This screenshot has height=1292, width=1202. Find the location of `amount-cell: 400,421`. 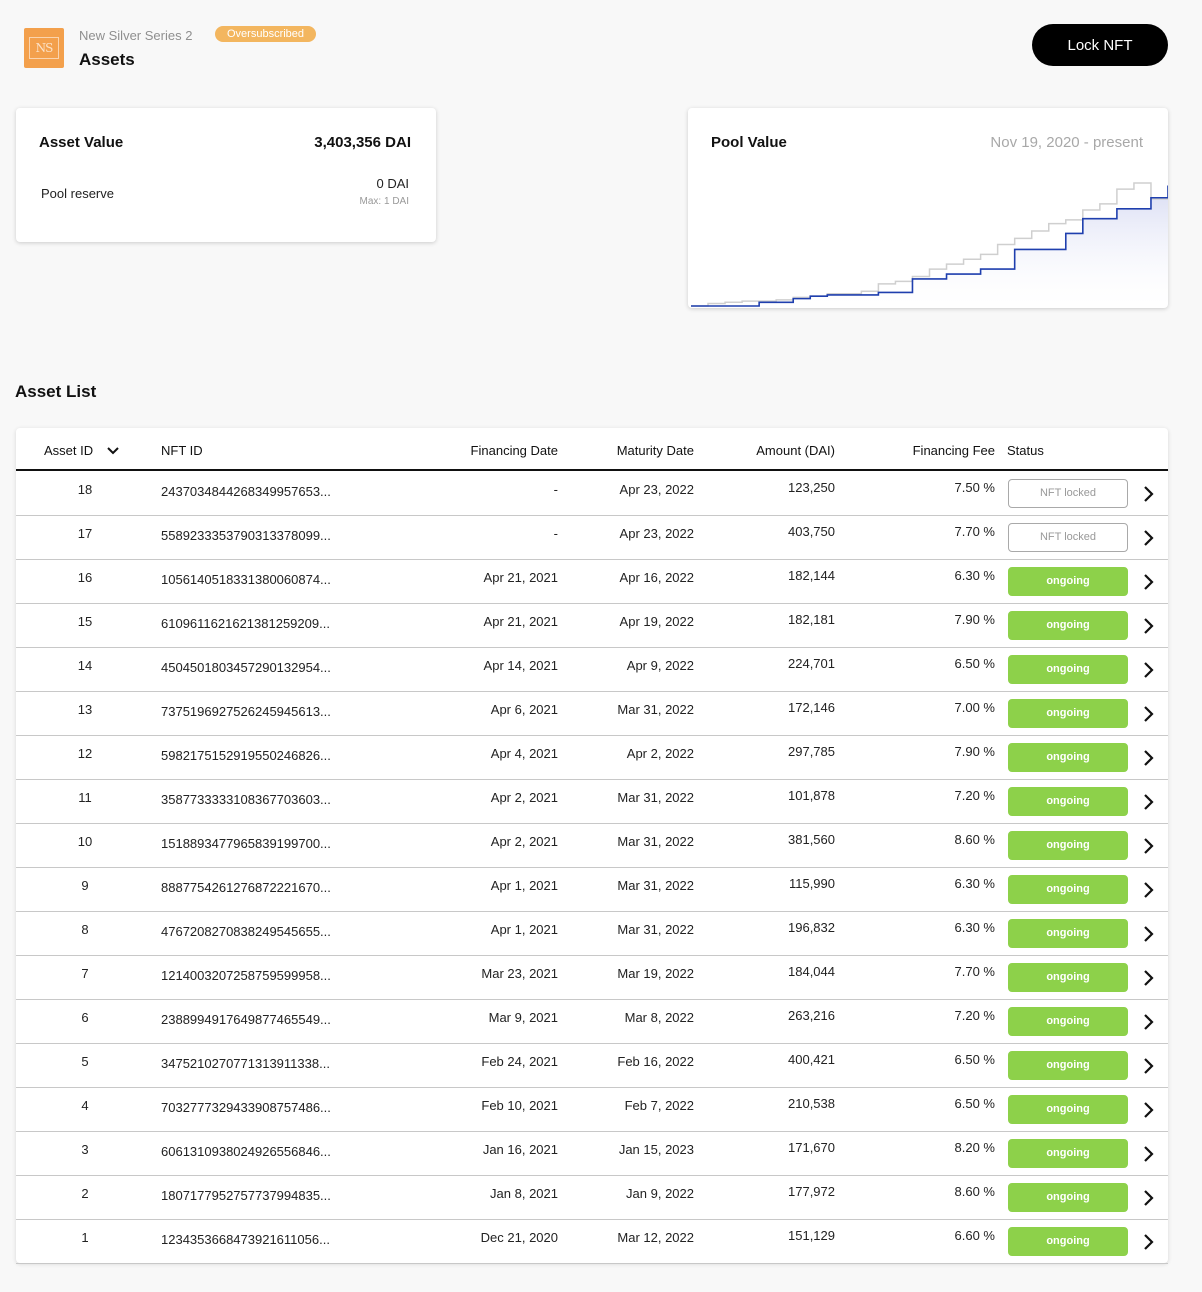

amount-cell: 400,421 is located at coordinates (811, 1059).